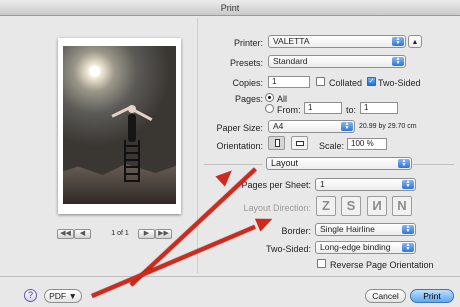 The height and width of the screenshot is (307, 460). Describe the element at coordinates (269, 97) in the screenshot. I see `pages-all-radio` at that location.